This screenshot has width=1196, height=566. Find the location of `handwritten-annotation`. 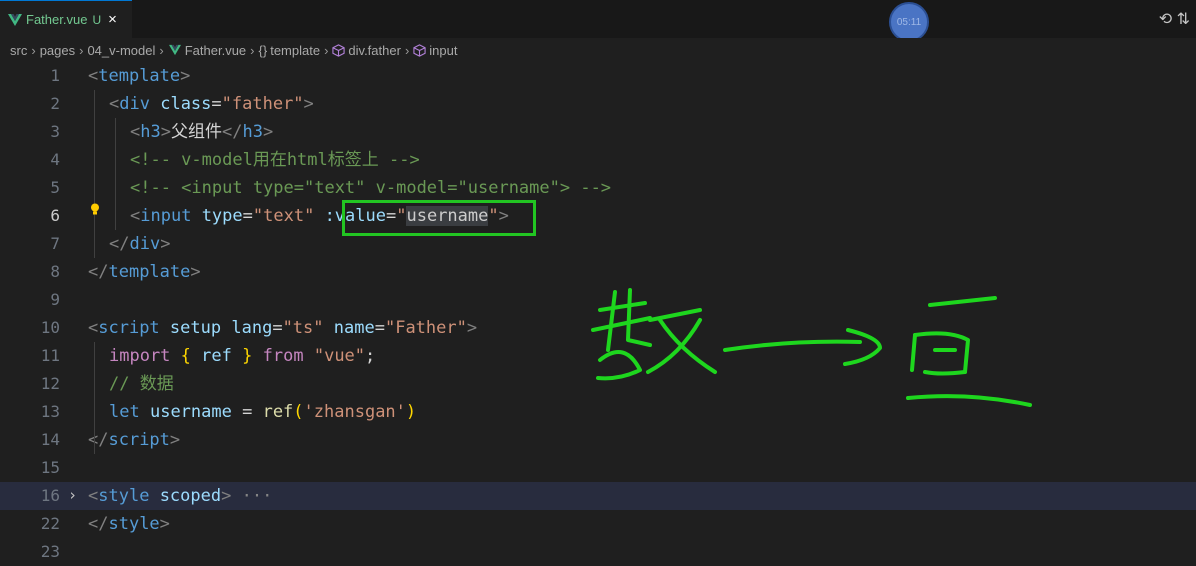

handwritten-annotation is located at coordinates (811, 347).